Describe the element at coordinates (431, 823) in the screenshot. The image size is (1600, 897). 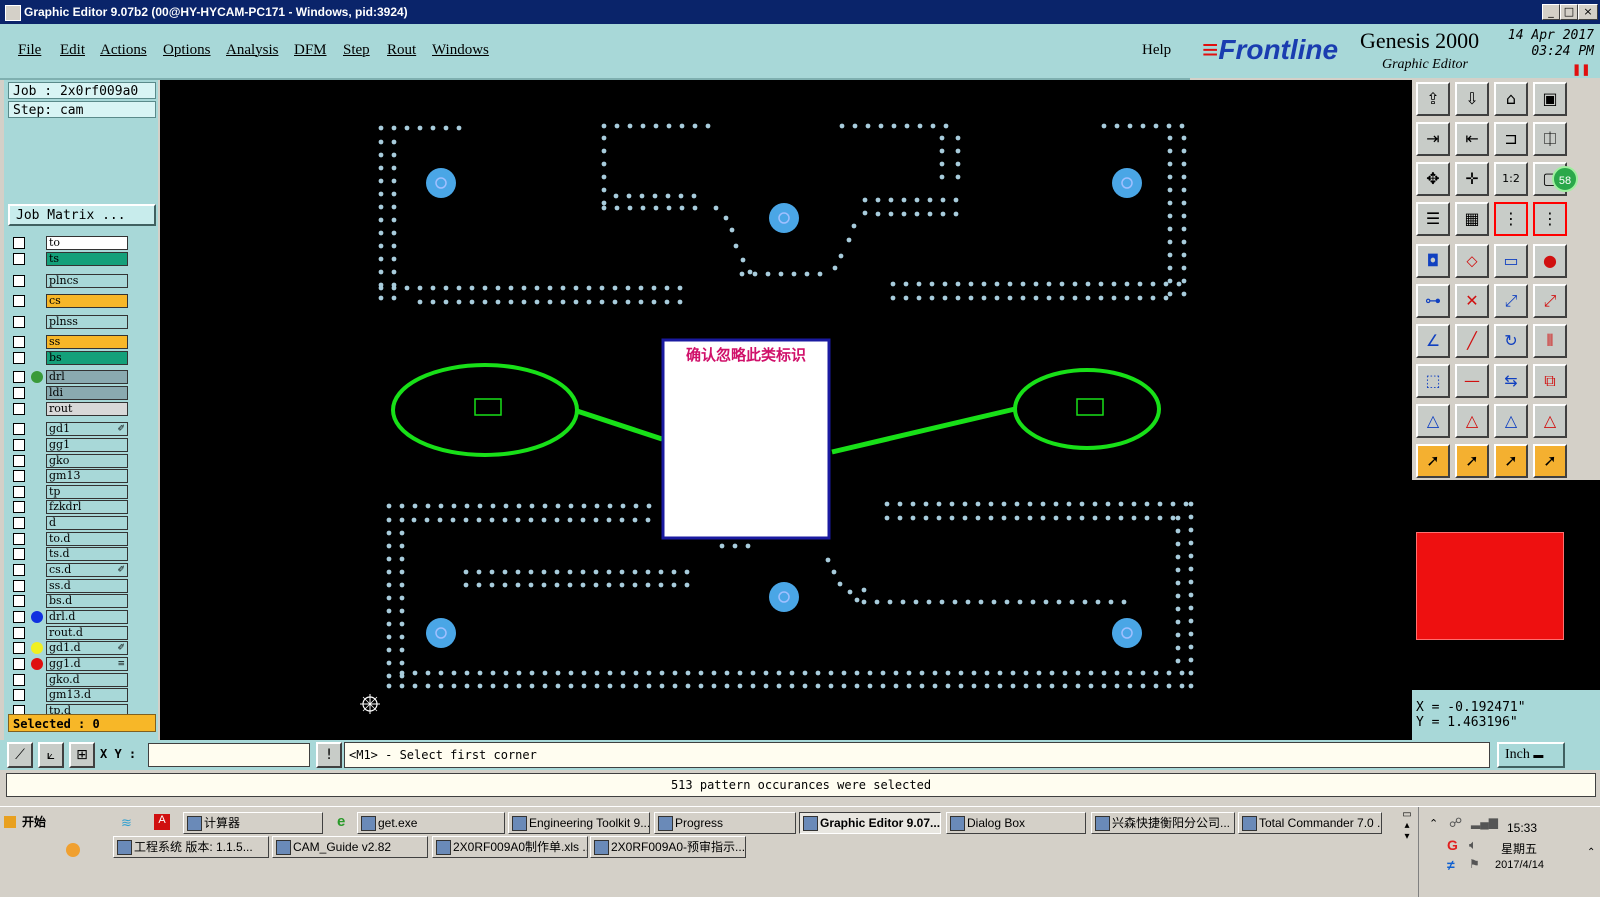
I see `taskbar-item: get.exe` at that location.